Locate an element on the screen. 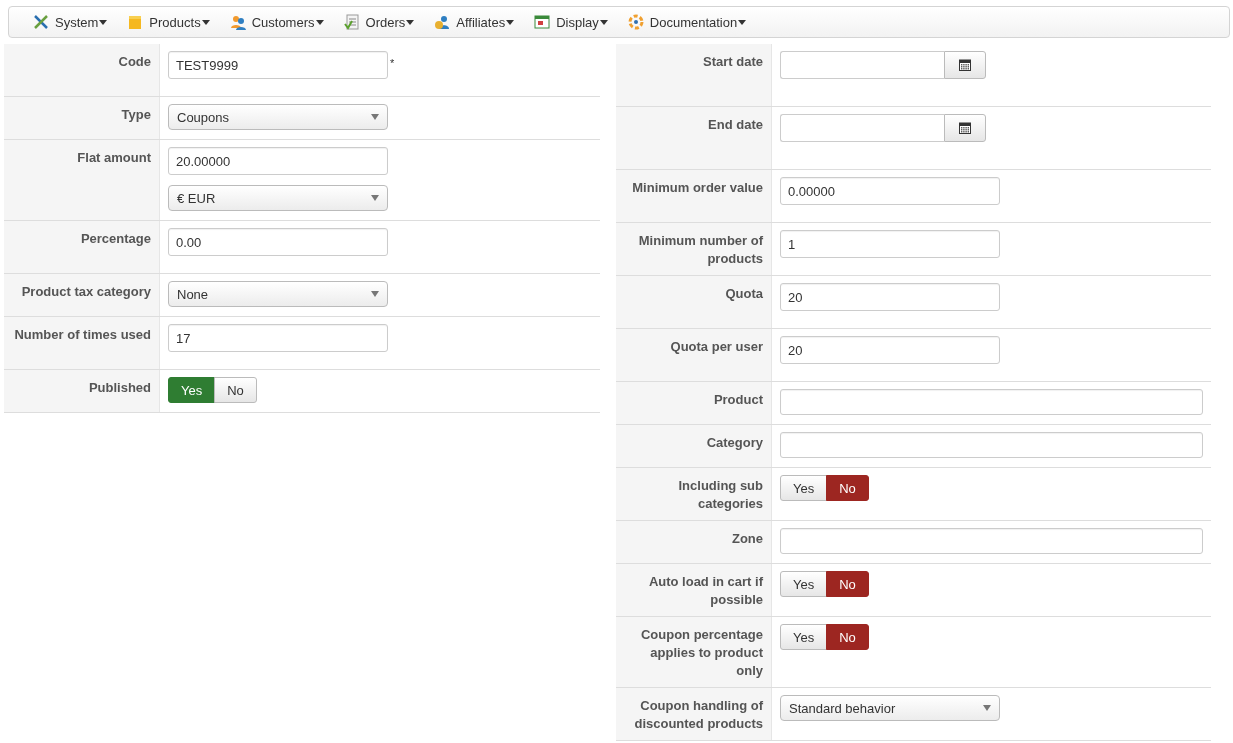 The width and height of the screenshot is (1233, 743). field-label: Code is located at coordinates (82, 70).